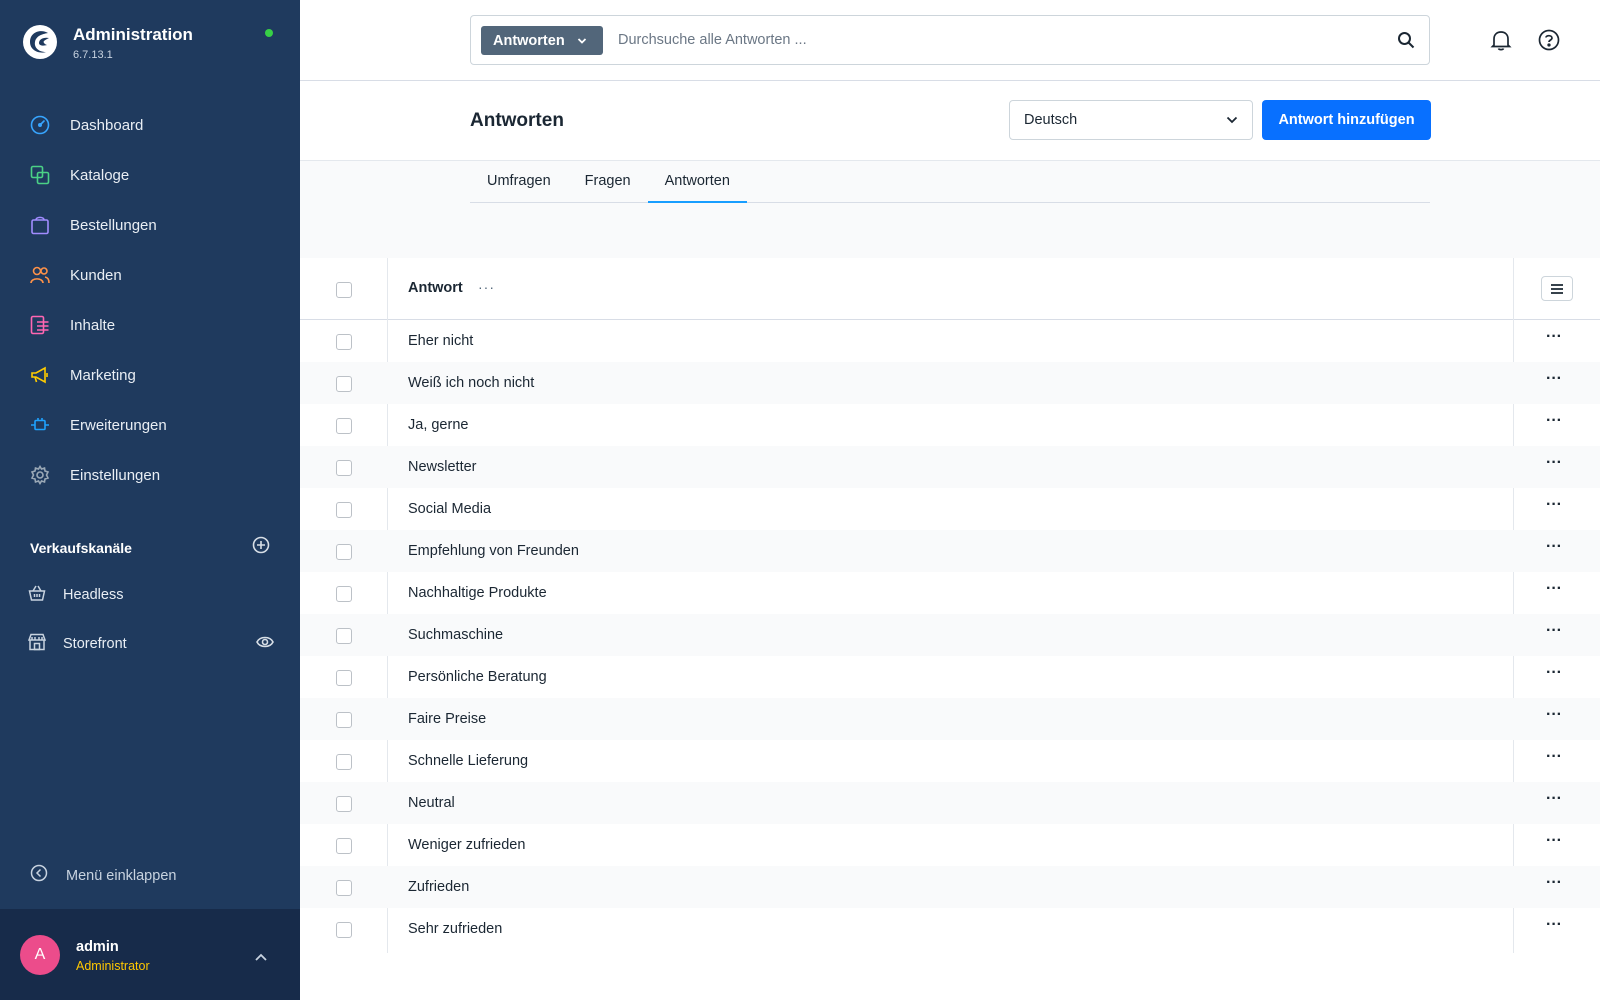  Describe the element at coordinates (950, 761) in the screenshot. I see `table-row: Schnelle Lieferung ···` at that location.